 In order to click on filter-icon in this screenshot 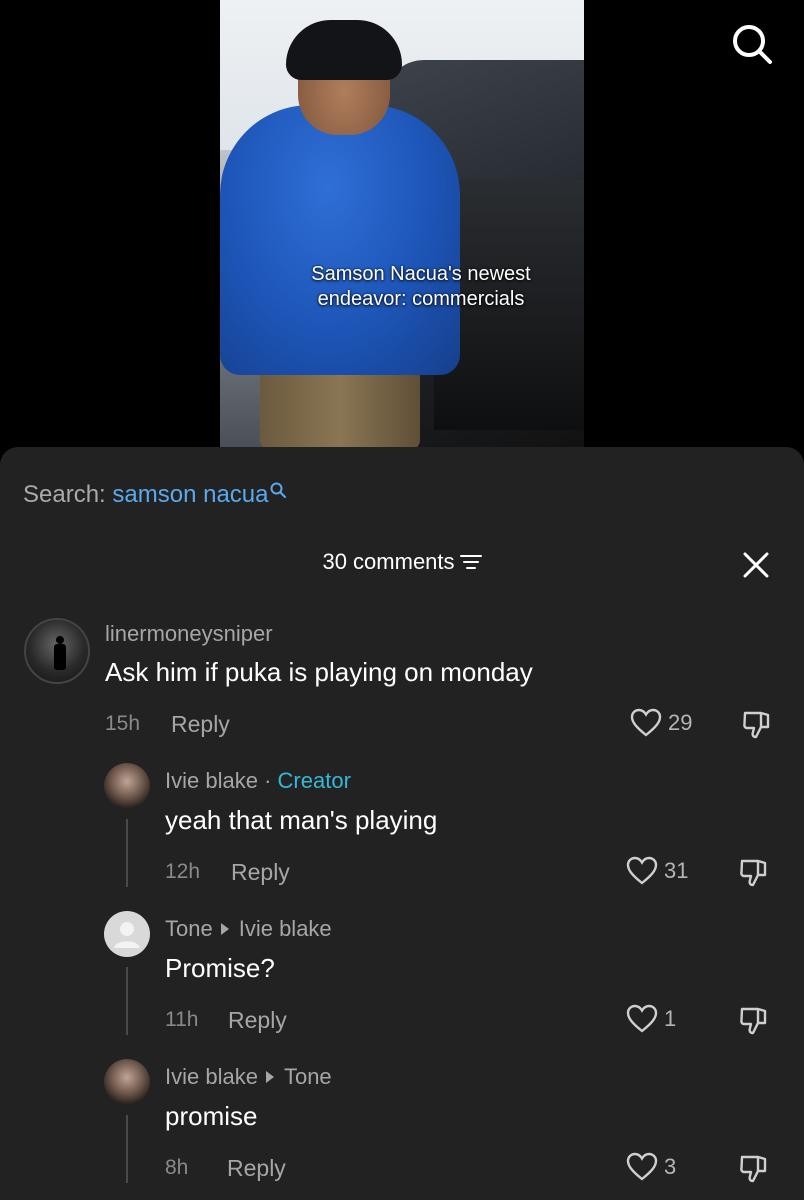, I will do `click(470, 564)`.